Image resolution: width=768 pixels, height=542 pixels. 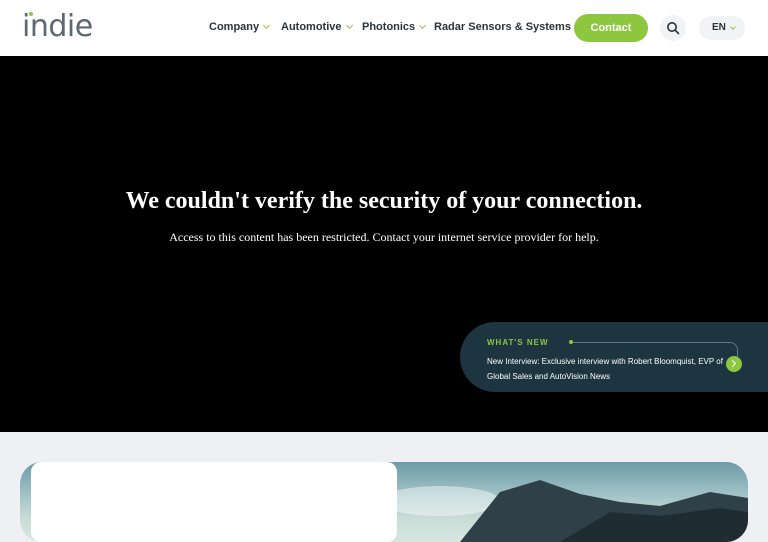 I want to click on line-dot, so click(x=571, y=342).